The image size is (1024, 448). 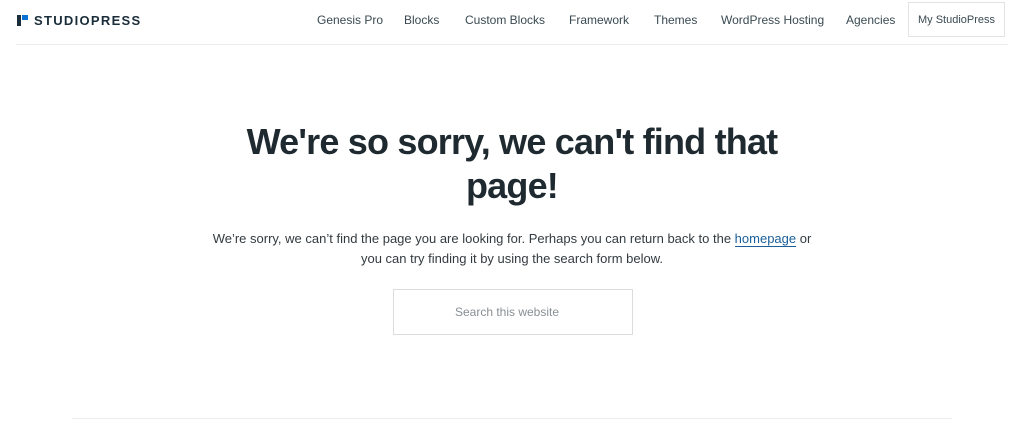 What do you see at coordinates (512, 163) in the screenshot?
I see `page-title: We're so sorry, we can't find that page!` at bounding box center [512, 163].